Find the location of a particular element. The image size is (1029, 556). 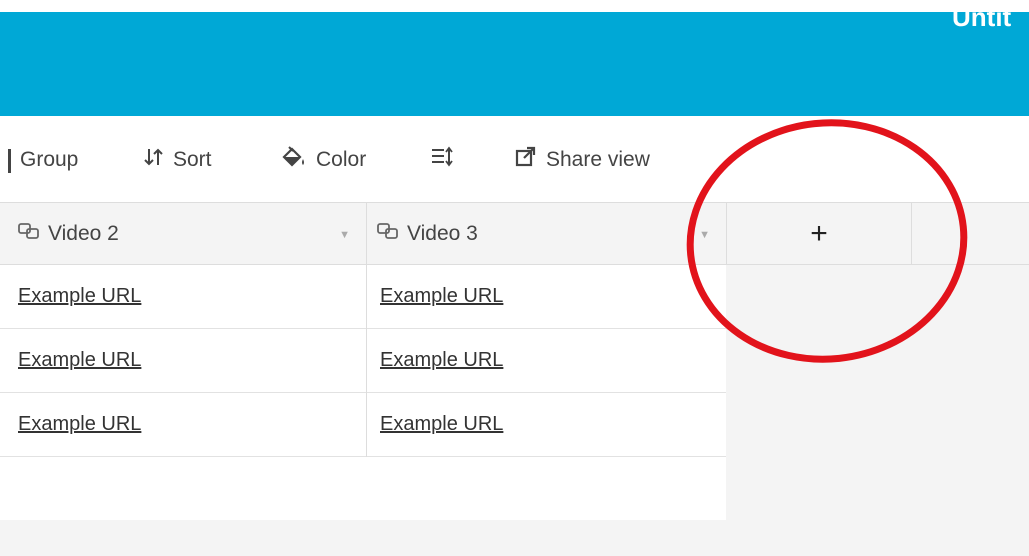

column-header-label: Video 3 is located at coordinates (442, 233).